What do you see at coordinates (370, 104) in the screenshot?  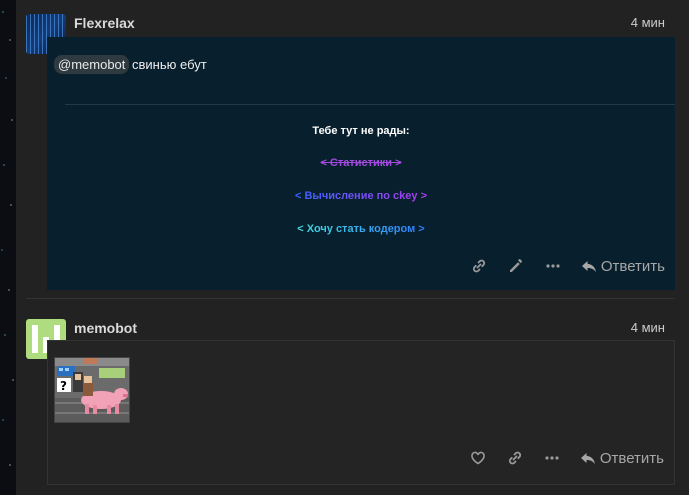 I see `divider` at bounding box center [370, 104].